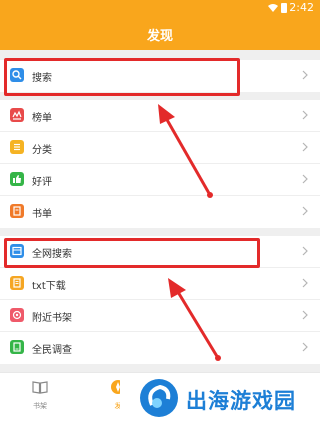  I want to click on arrow-to-search, so click(185, 151).